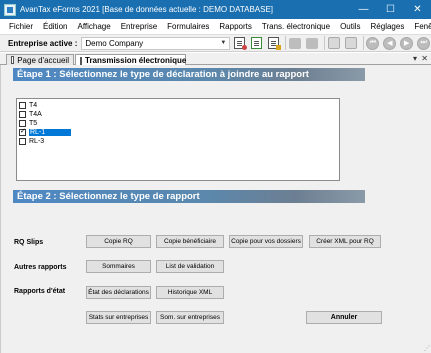 The height and width of the screenshot is (353, 431). I want to click on report-add-icon, so click(256, 43).